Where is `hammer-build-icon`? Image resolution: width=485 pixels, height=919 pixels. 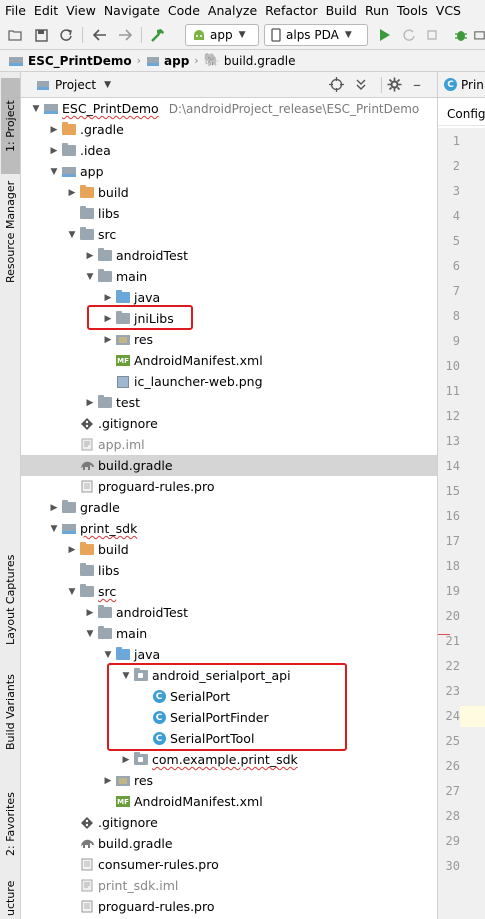 hammer-build-icon is located at coordinates (158, 35).